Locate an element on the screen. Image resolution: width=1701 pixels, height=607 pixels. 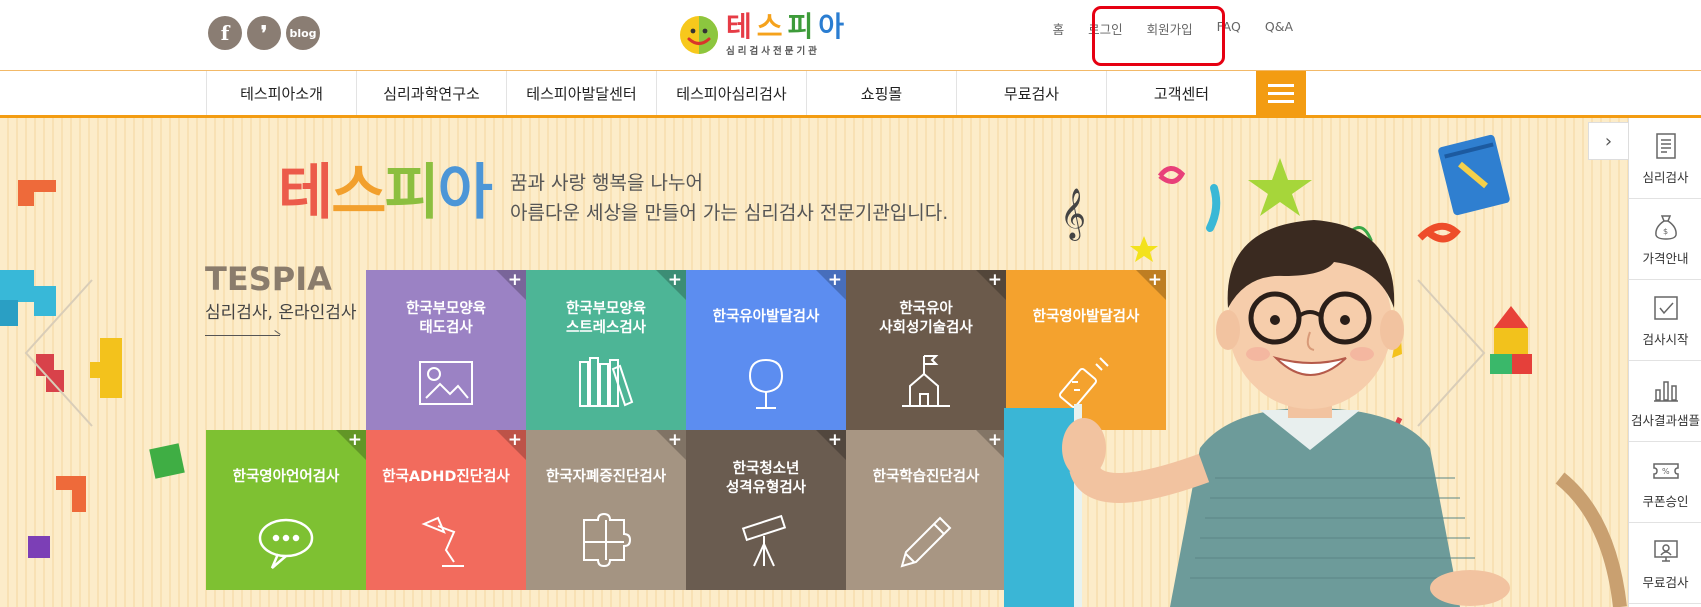
nav-item-free-test: 무료검사 is located at coordinates (1032, 93).